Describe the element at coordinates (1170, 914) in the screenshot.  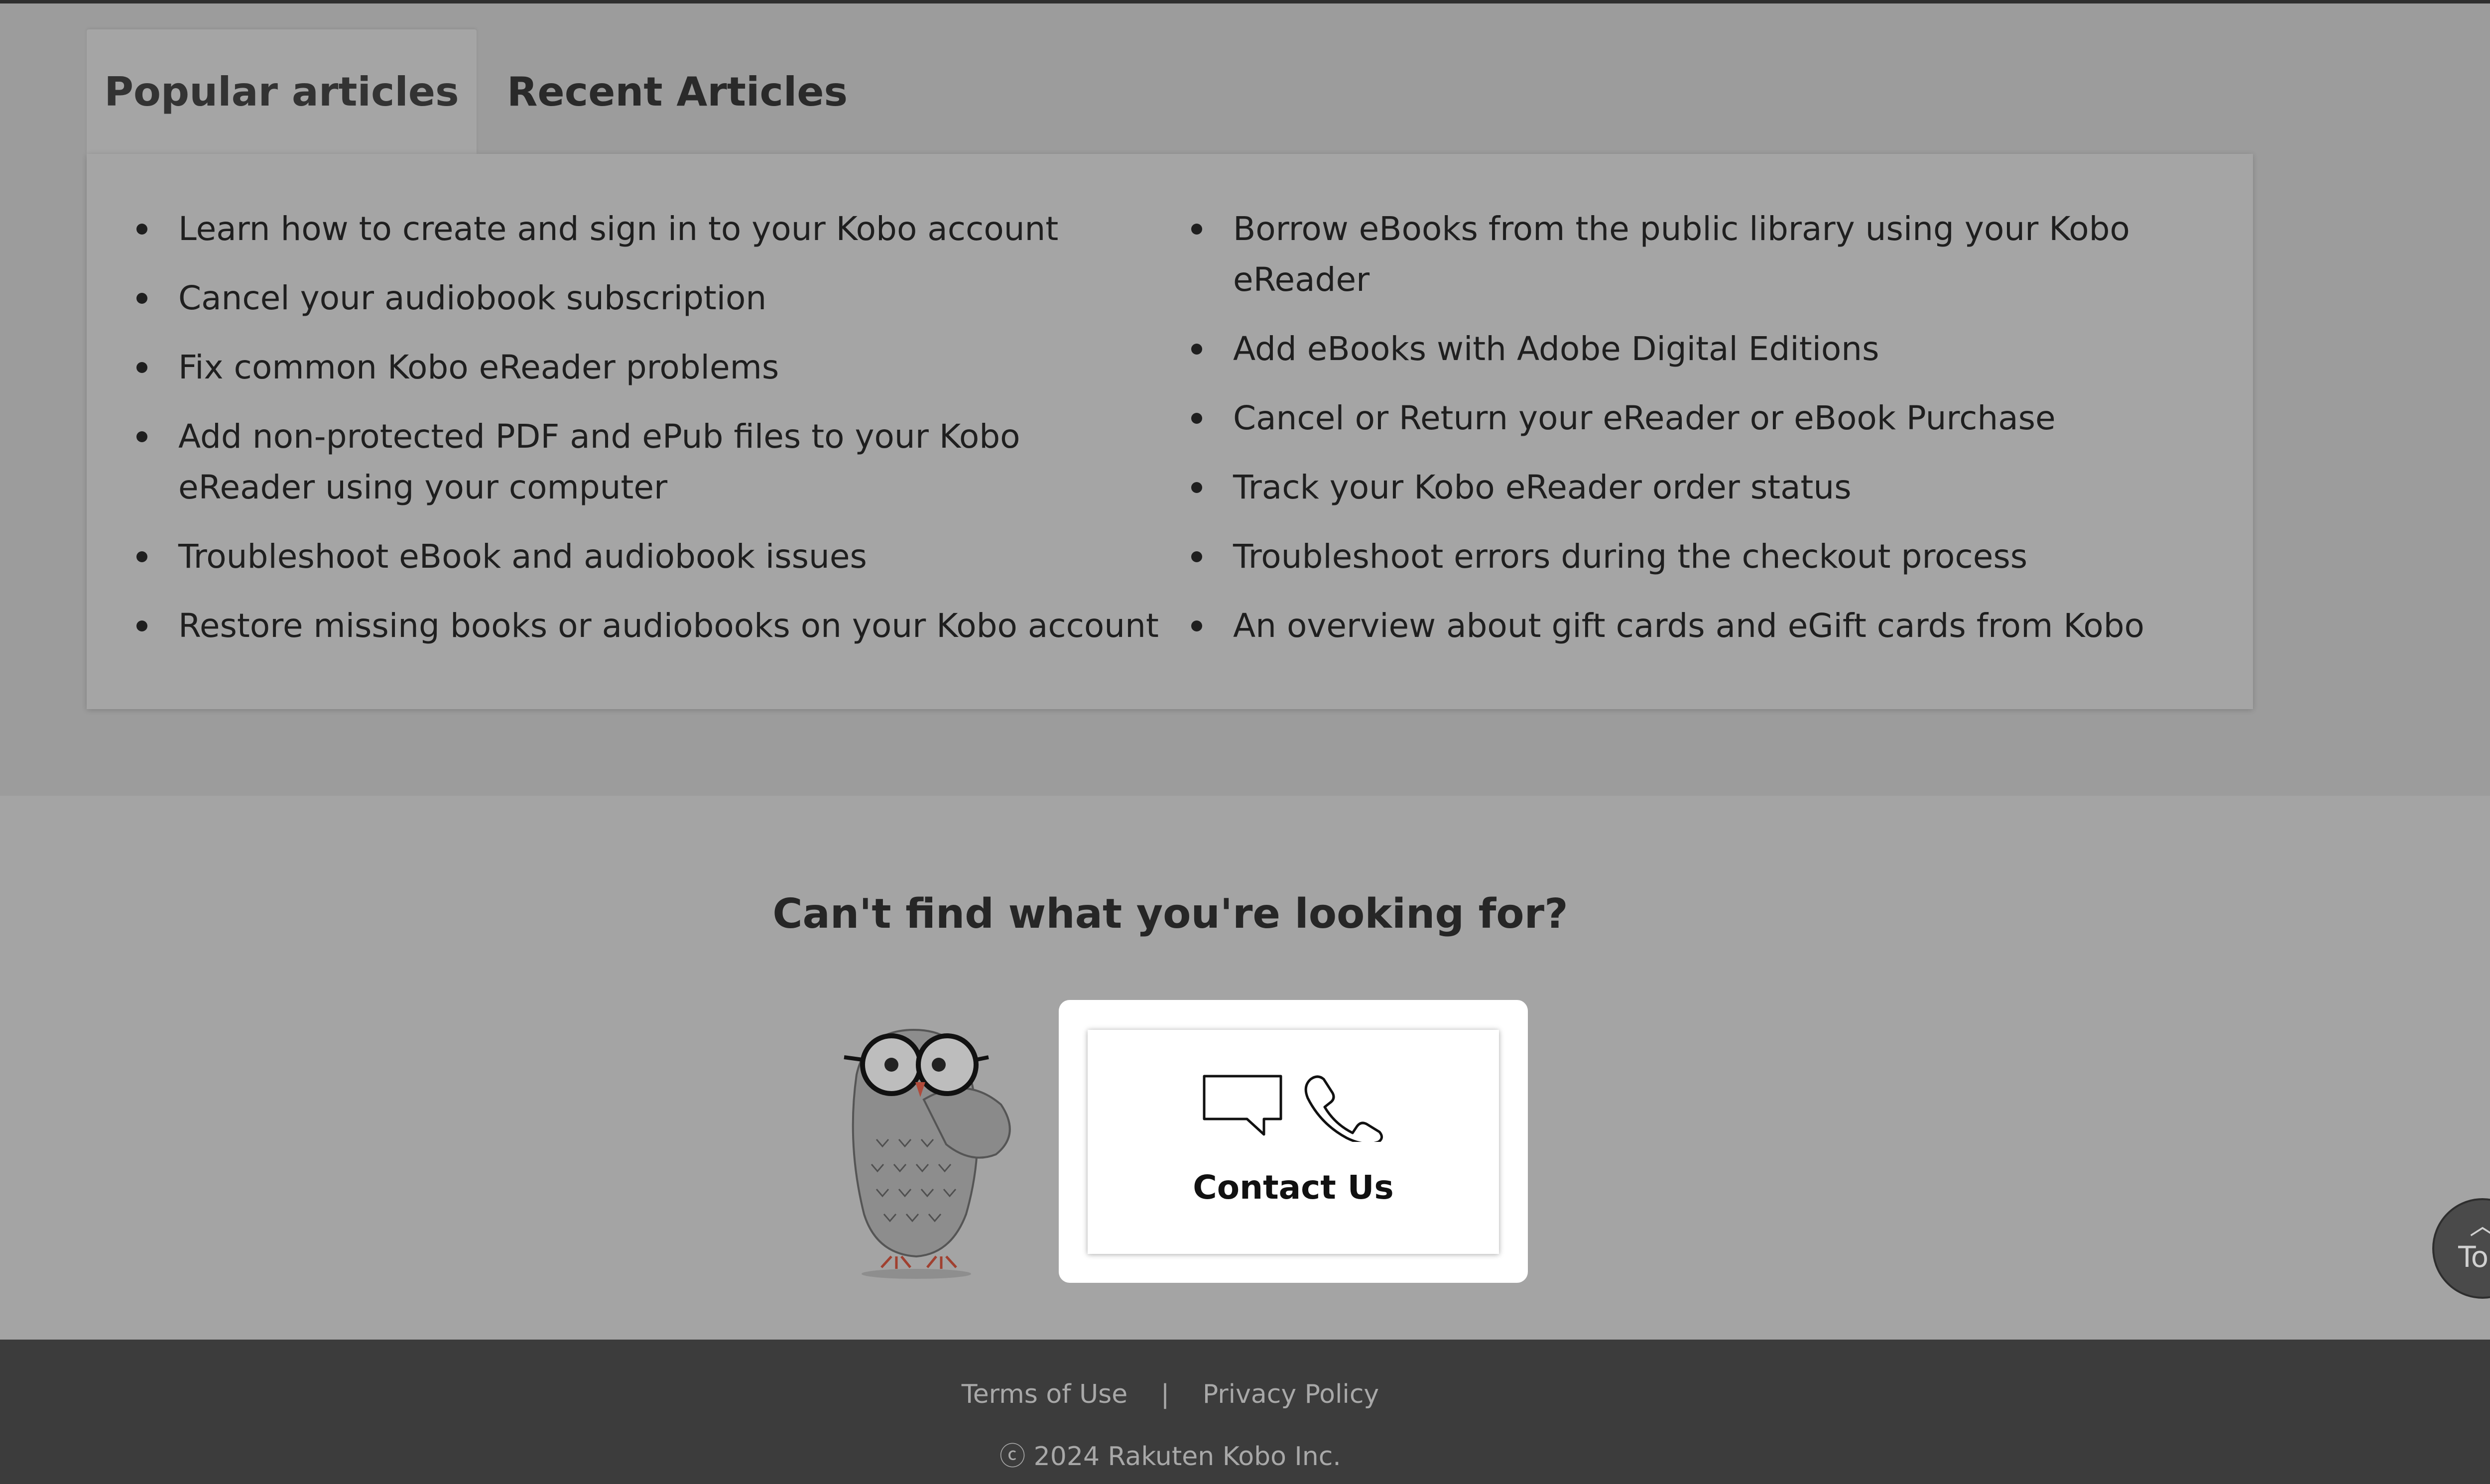
I see `help-title: Can't find what you're looking for?` at that location.